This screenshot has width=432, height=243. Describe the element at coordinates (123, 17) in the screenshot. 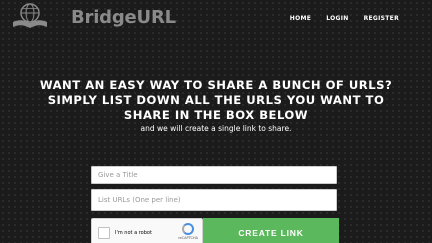

I see `brand-name: BridgeURL` at that location.